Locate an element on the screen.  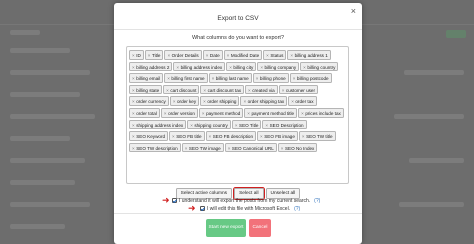
column-tag: × order shipping is located at coordinates (220, 101).